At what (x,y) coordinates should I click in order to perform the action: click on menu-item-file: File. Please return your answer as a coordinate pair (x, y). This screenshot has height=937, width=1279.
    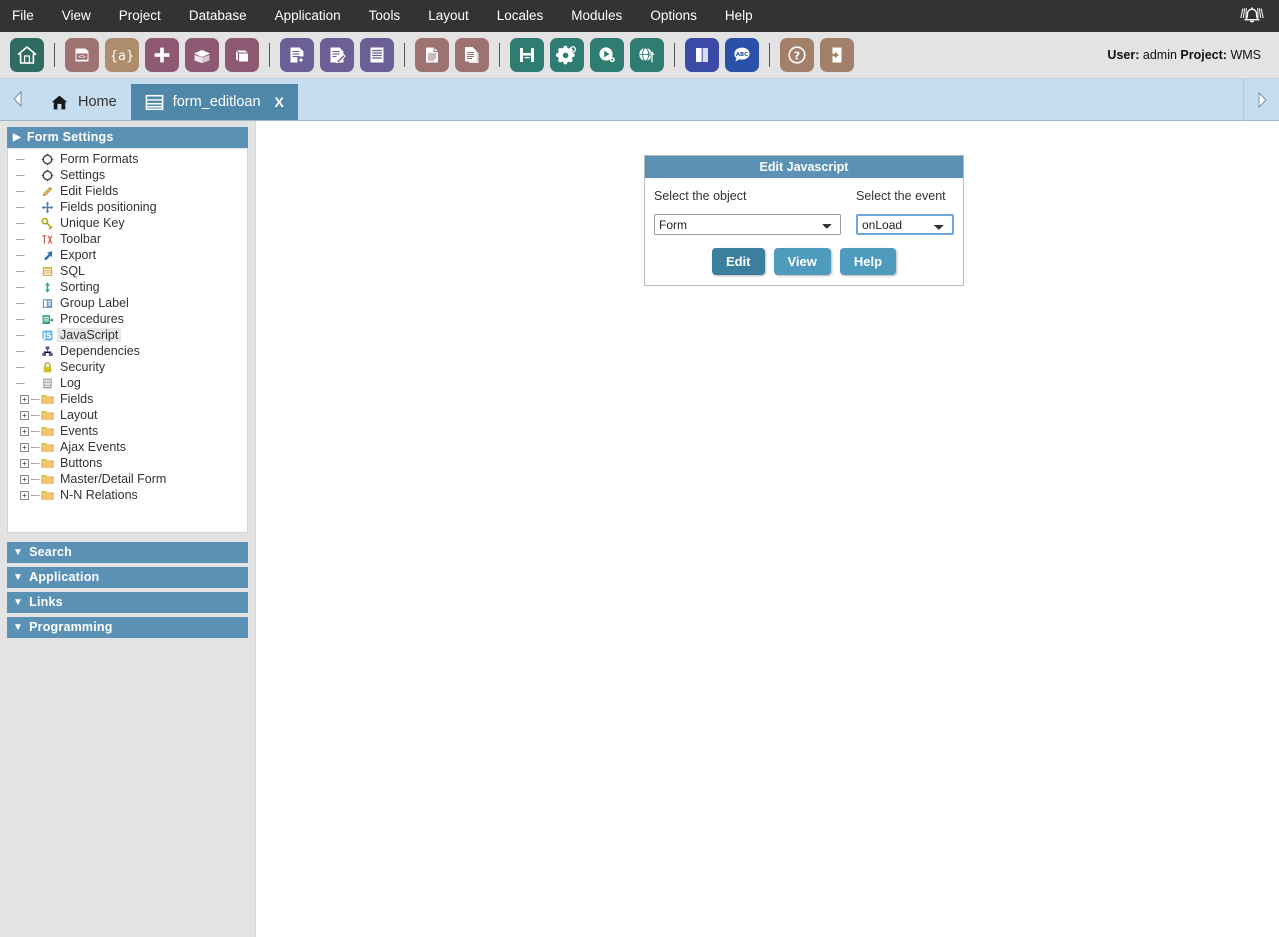
    Looking at the image, I should click on (24, 16).